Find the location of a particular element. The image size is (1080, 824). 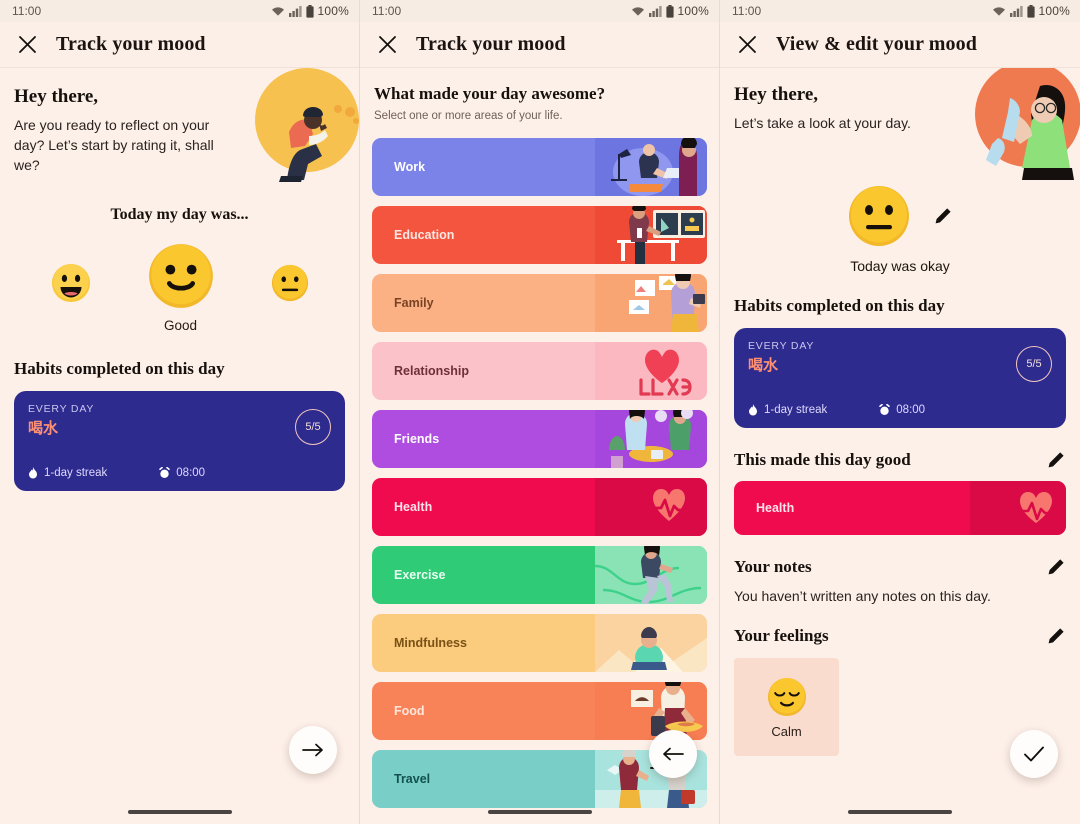

mood-summary: Today was okay is located at coordinates (900, 229).